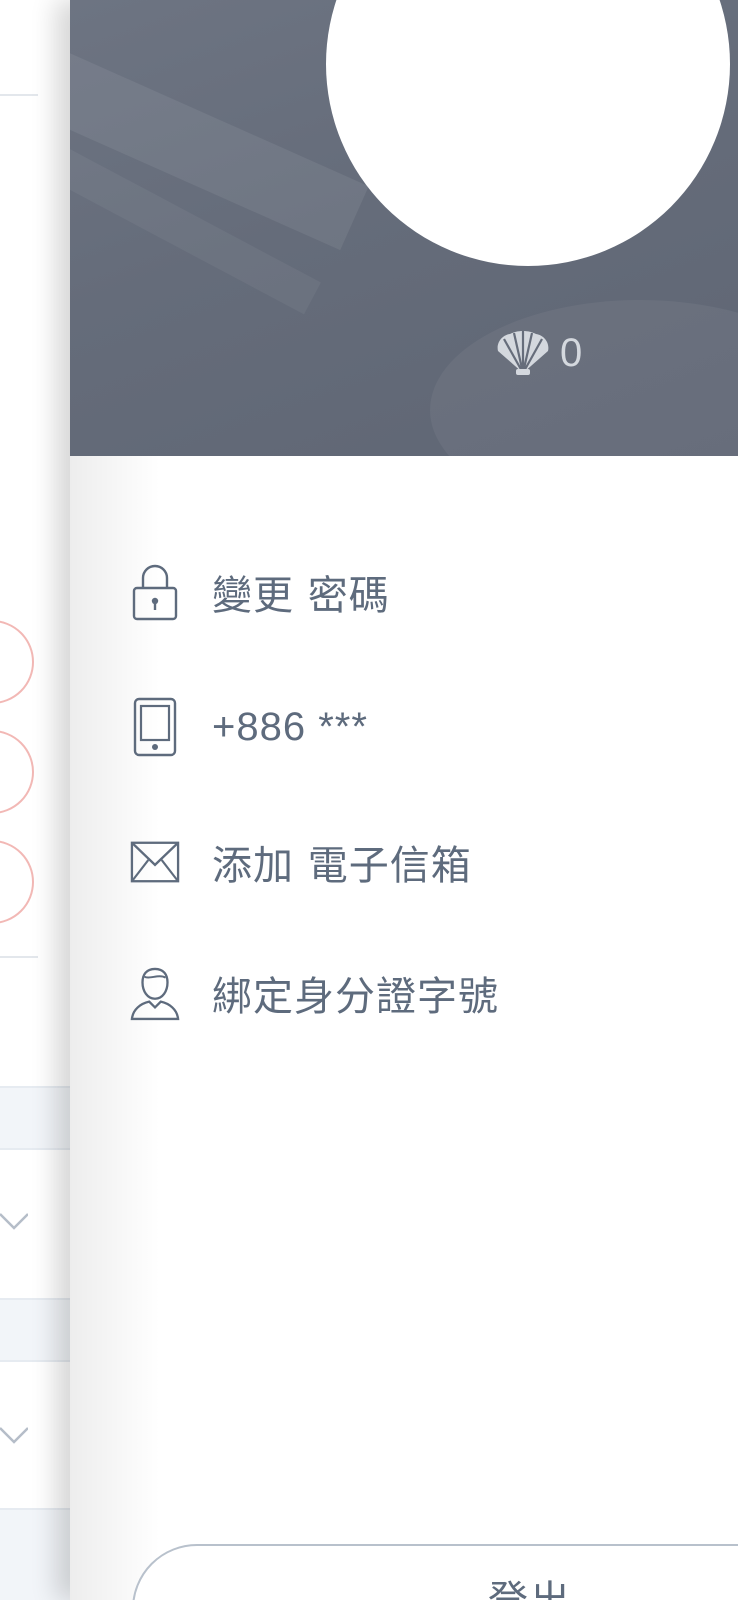 Image resolution: width=738 pixels, height=1600 pixels. What do you see at coordinates (355, 997) in the screenshot?
I see `bind-id-number-label: 綁定身分證字號` at bounding box center [355, 997].